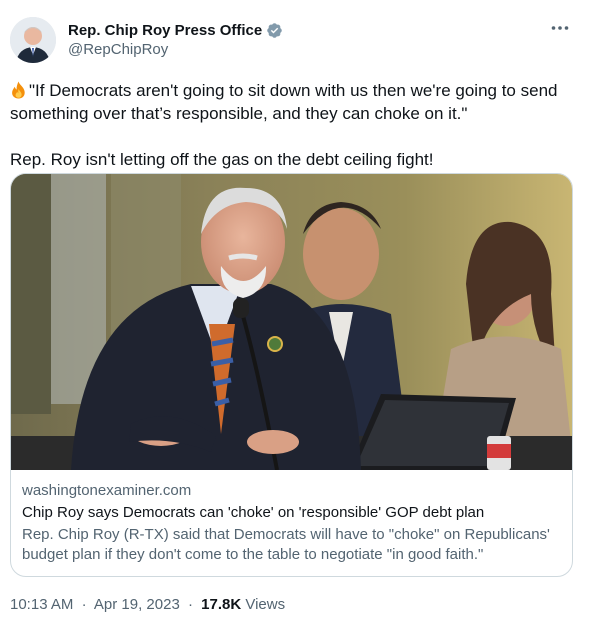 The image size is (590, 626). I want to click on author-name-row: Rep. Chip Roy Press Office, so click(175, 30).